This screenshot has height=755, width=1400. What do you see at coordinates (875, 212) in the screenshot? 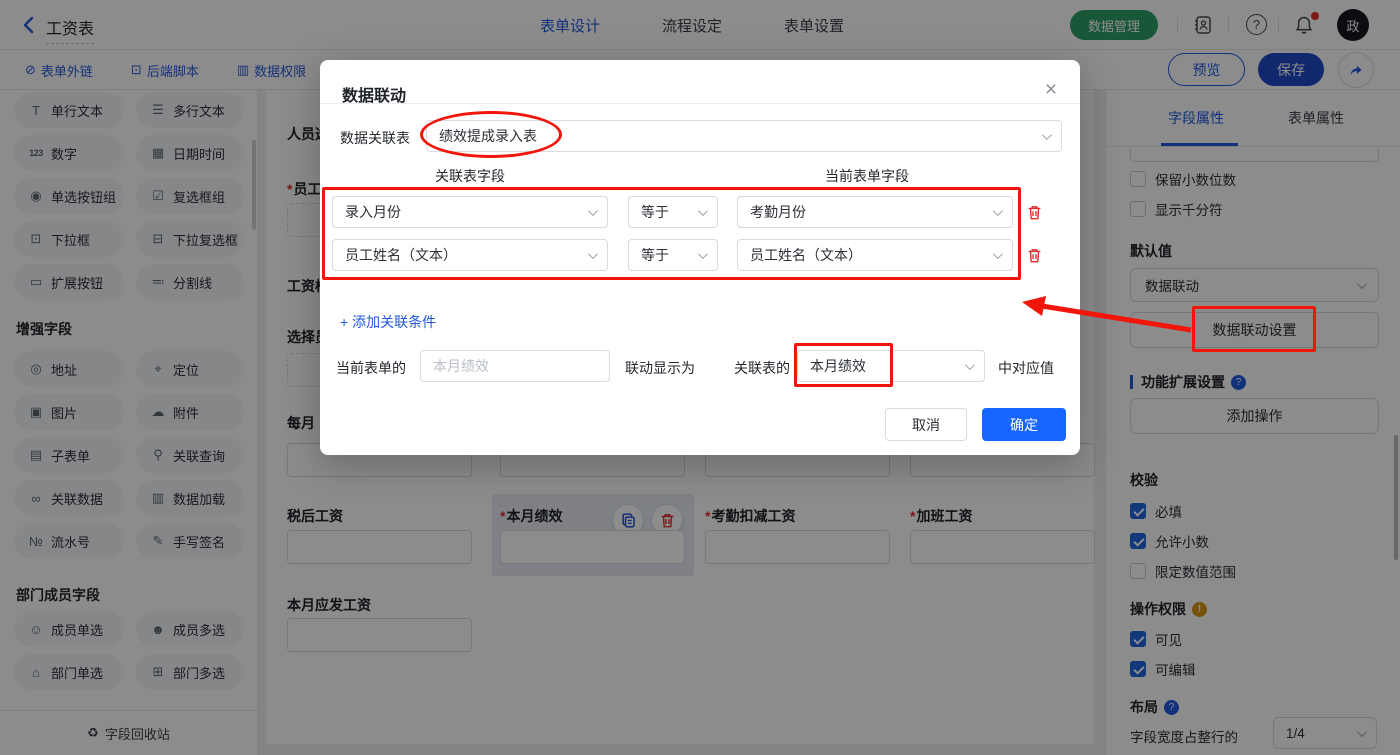
I see `condition-1-right-select: 考勤月份` at bounding box center [875, 212].